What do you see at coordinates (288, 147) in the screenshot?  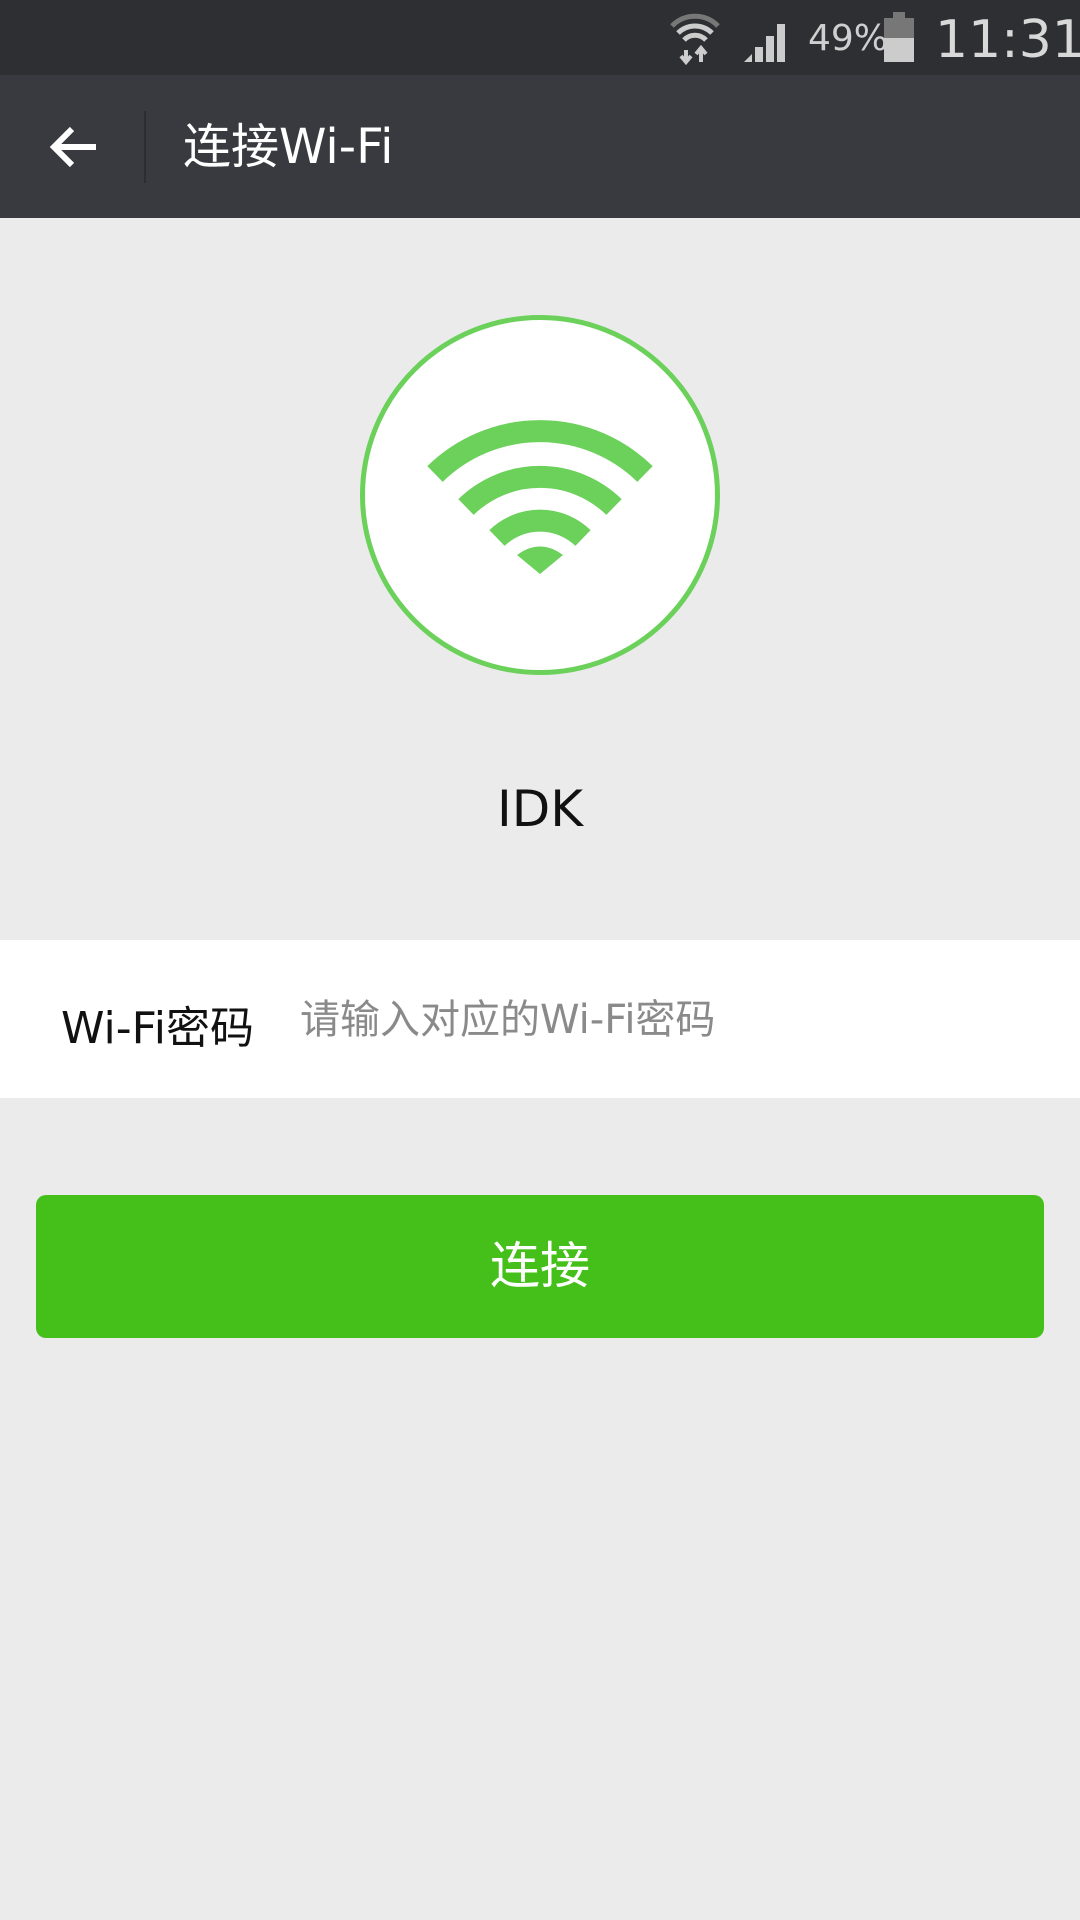 I see `page-title: 连接Wi-Fi` at bounding box center [288, 147].